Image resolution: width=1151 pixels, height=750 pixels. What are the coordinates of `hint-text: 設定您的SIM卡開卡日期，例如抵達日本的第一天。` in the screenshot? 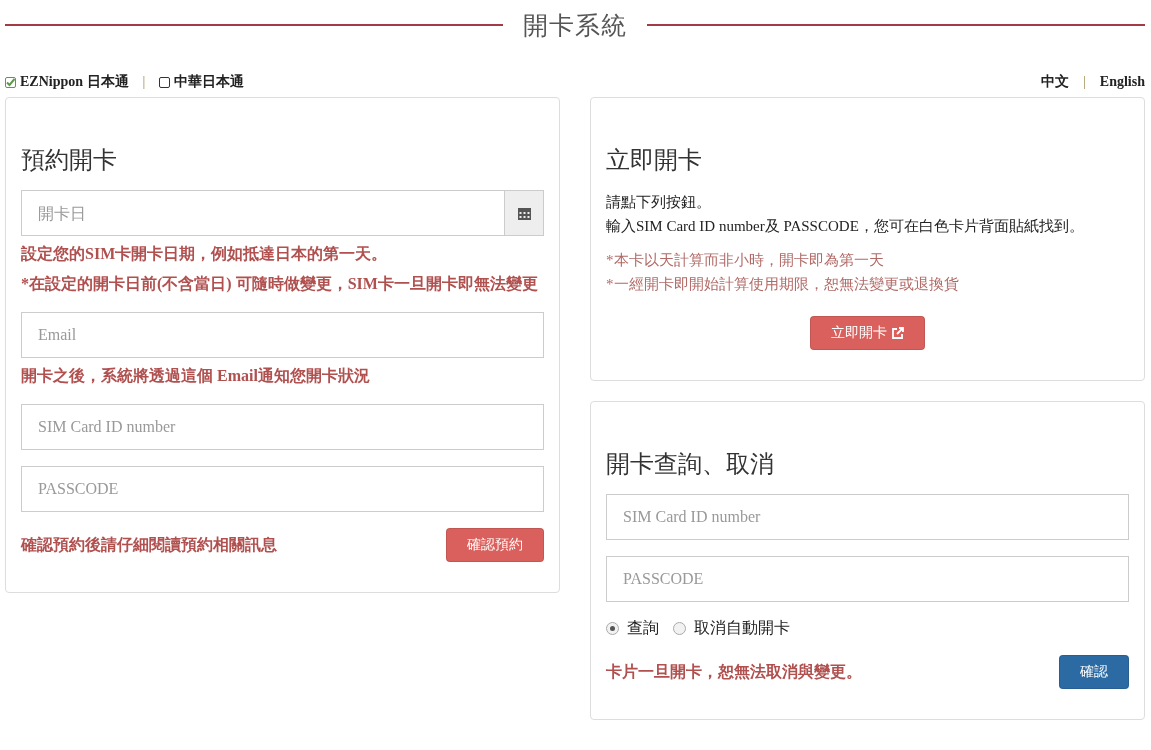 It's located at (205, 254).